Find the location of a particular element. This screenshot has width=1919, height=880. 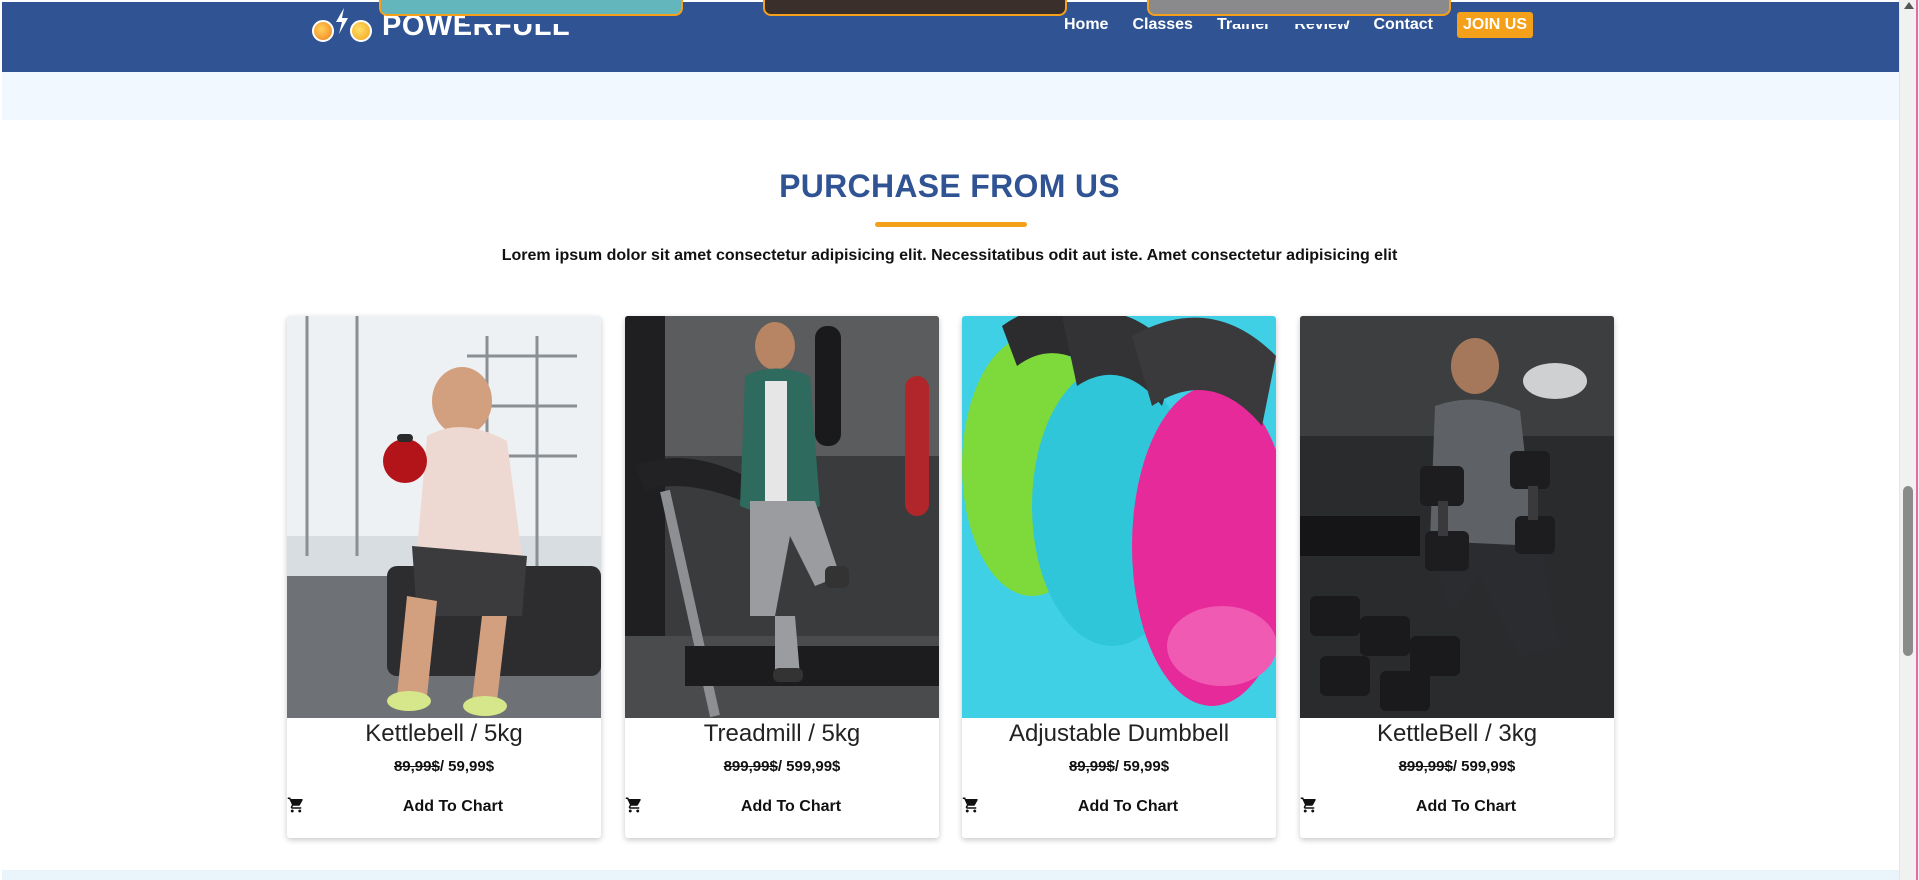

logo-icon is located at coordinates (343, 26).